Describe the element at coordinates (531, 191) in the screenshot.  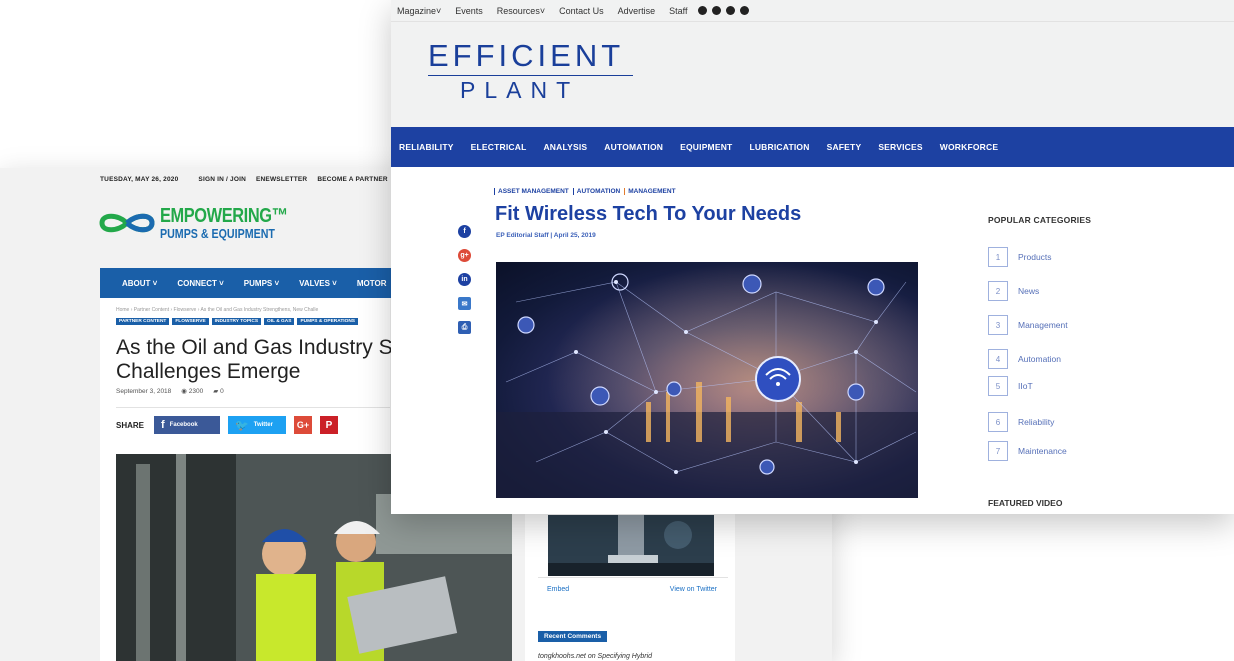
I see `category-asset-management: ASSET MANAGEMENT` at that location.